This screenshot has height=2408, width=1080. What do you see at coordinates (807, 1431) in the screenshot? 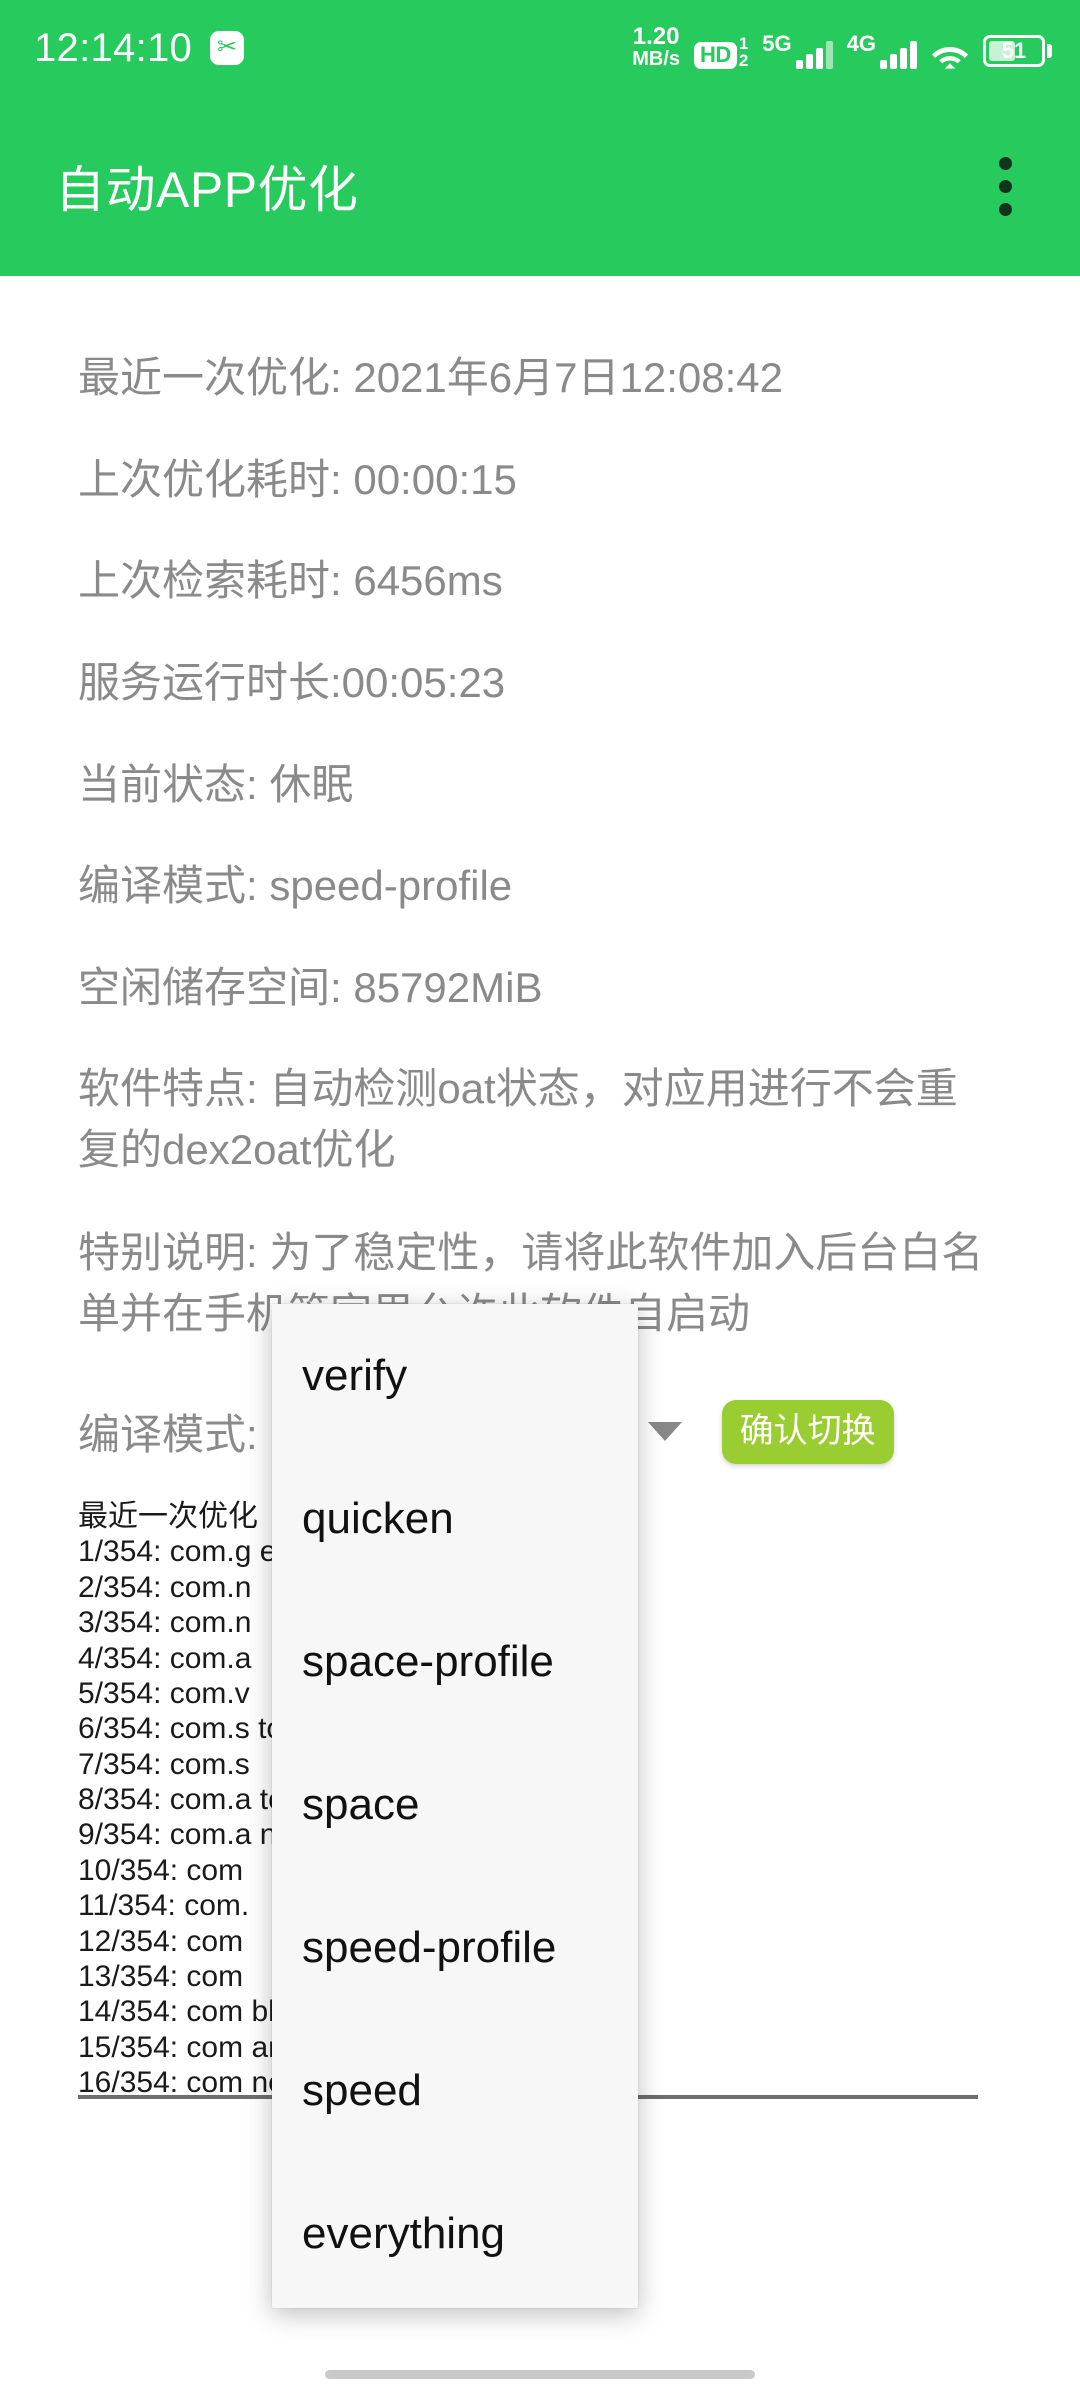
I see `confirm-switch-button: 确认切换` at bounding box center [807, 1431].